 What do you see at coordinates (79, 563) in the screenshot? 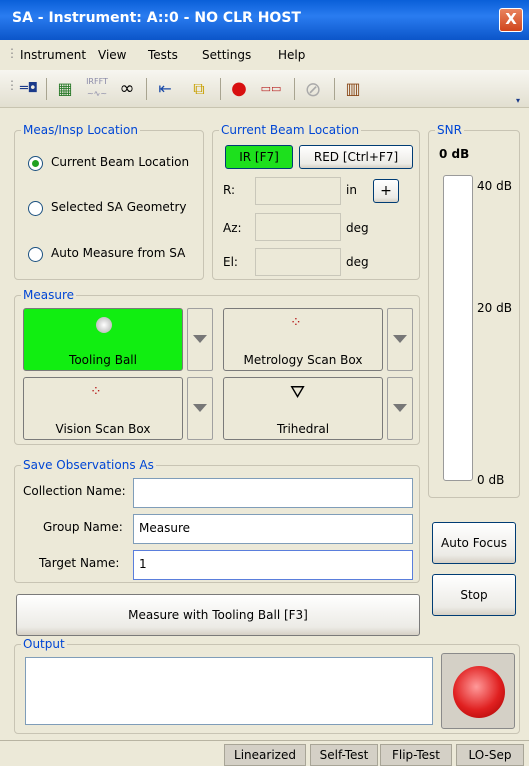
I see `target-name-label: Target Name:` at bounding box center [79, 563].